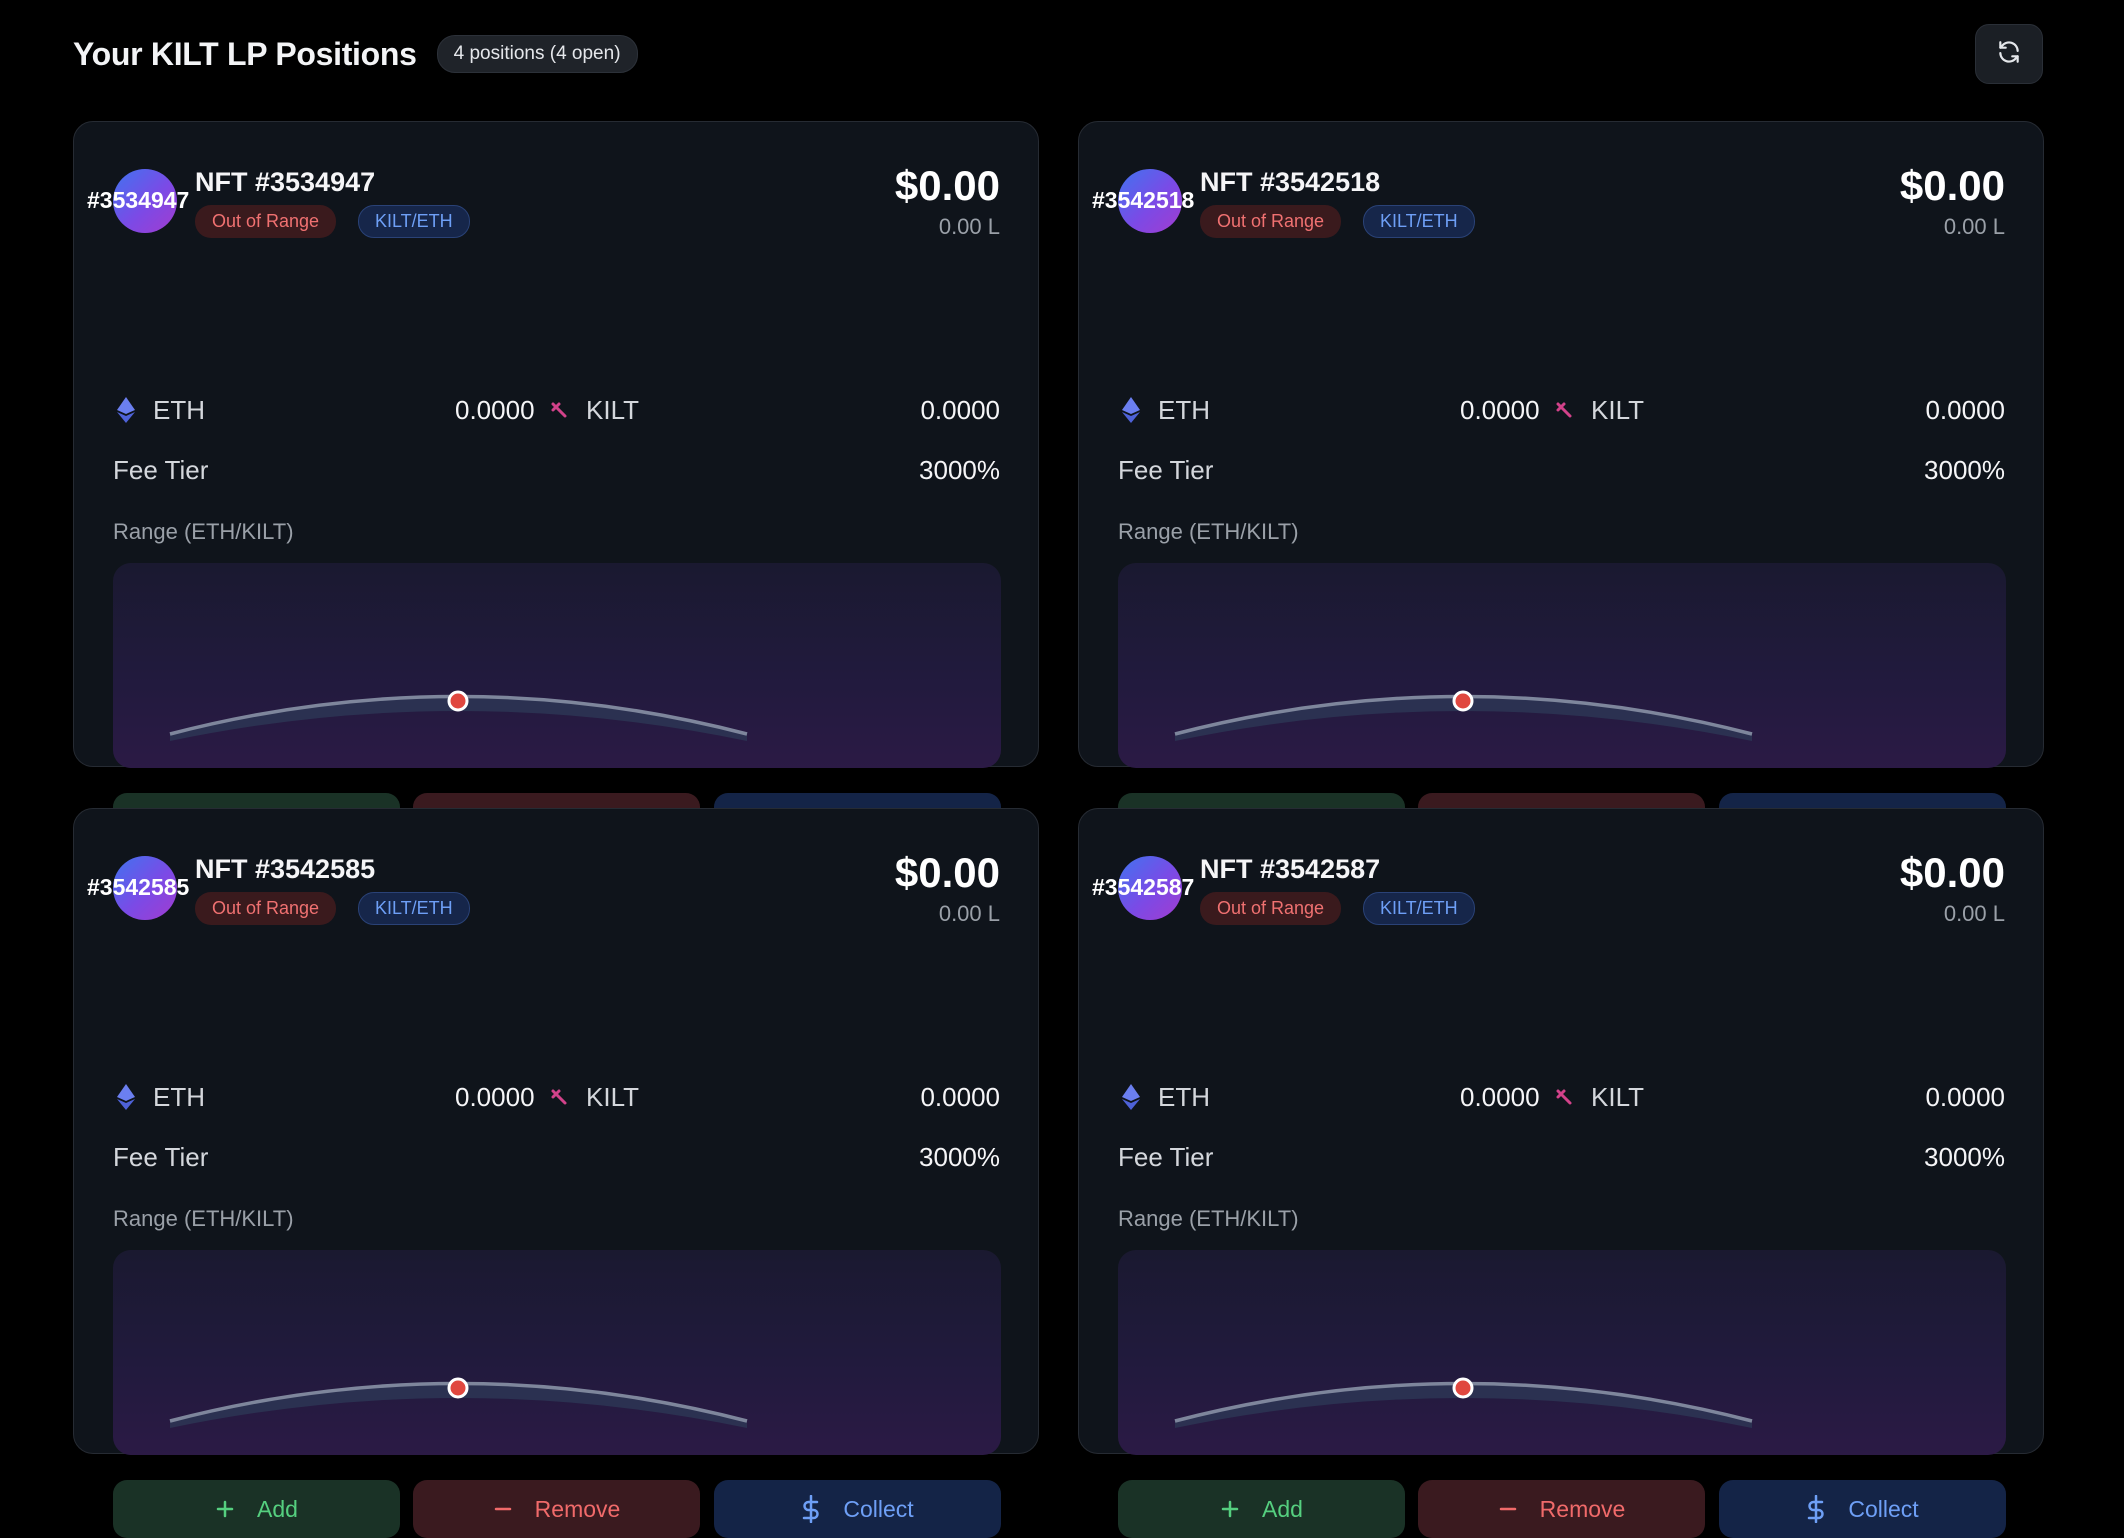 The image size is (2124, 1538). I want to click on avatar-id: #3542518, so click(1143, 200).